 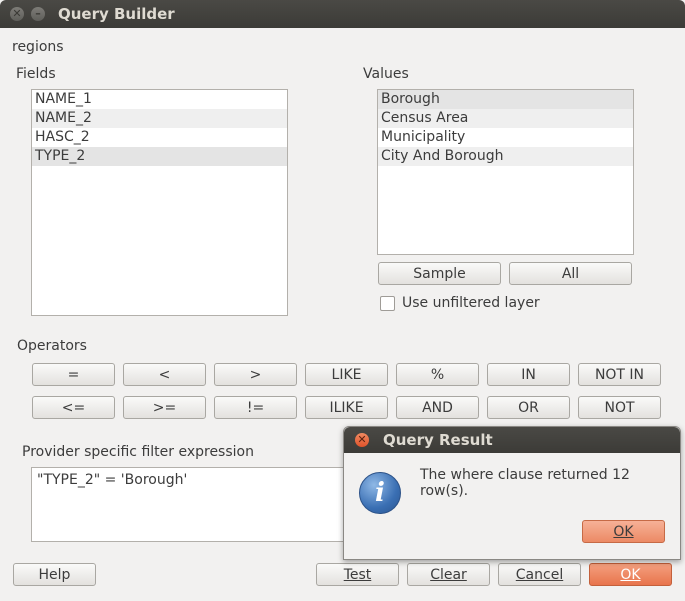 I want to click on dialog-title: Query Result, so click(x=438, y=440).